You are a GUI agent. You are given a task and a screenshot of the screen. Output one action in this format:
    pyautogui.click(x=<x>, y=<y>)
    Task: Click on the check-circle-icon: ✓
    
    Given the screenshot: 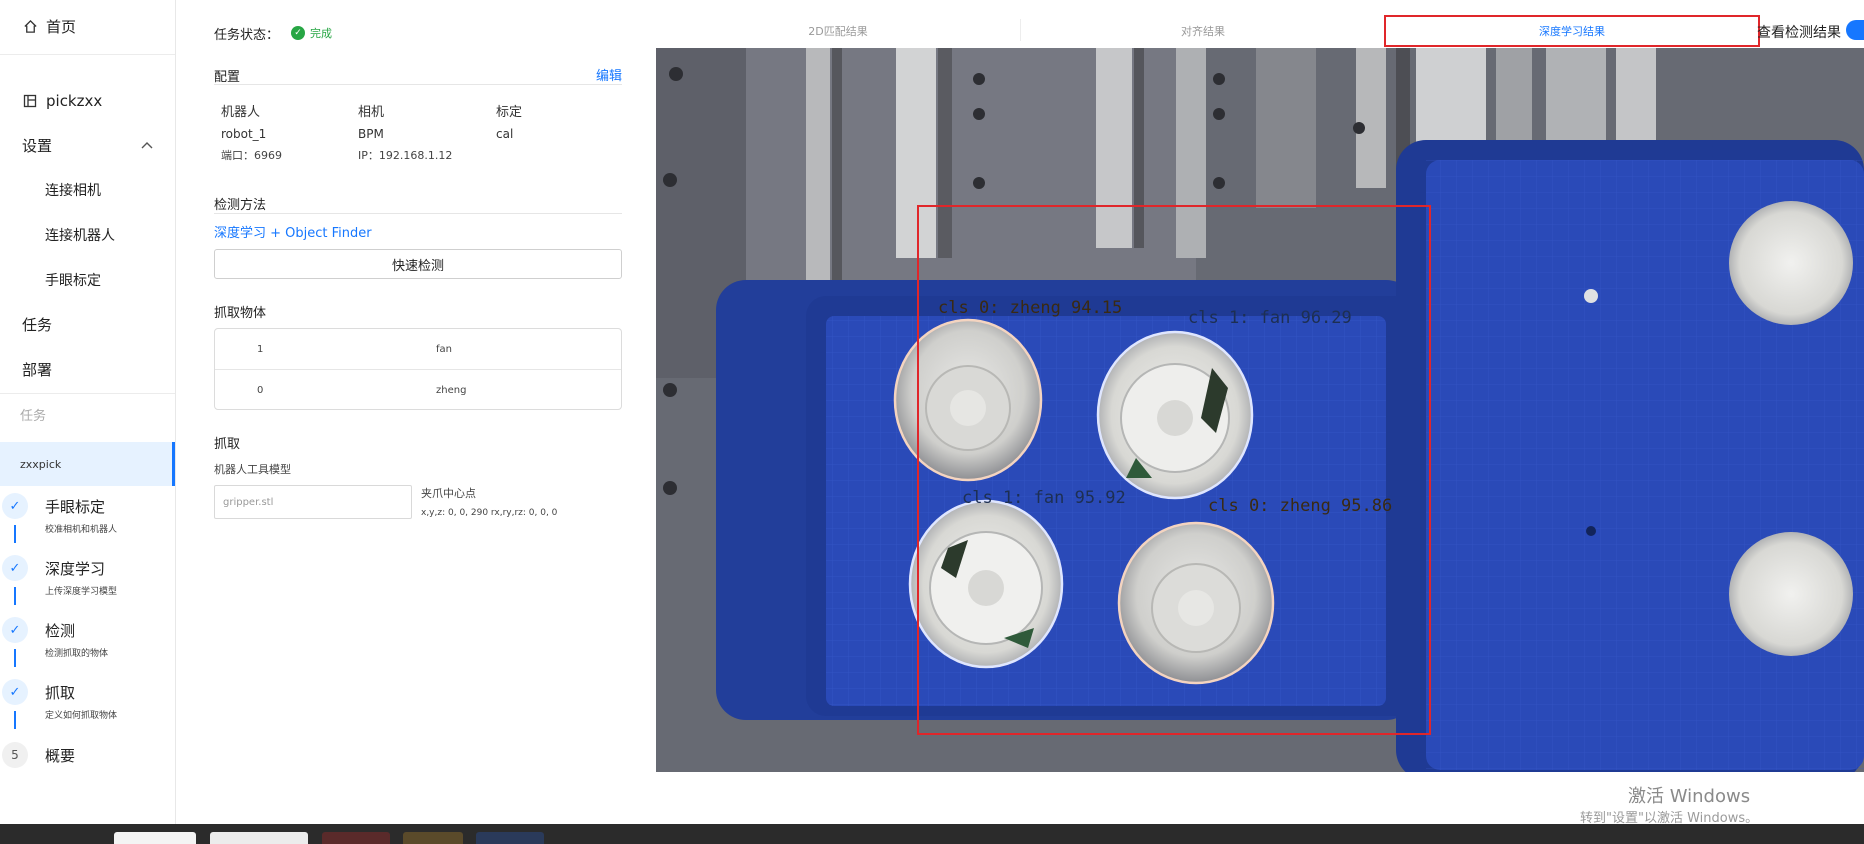 What is the action you would take?
    pyautogui.click(x=298, y=33)
    